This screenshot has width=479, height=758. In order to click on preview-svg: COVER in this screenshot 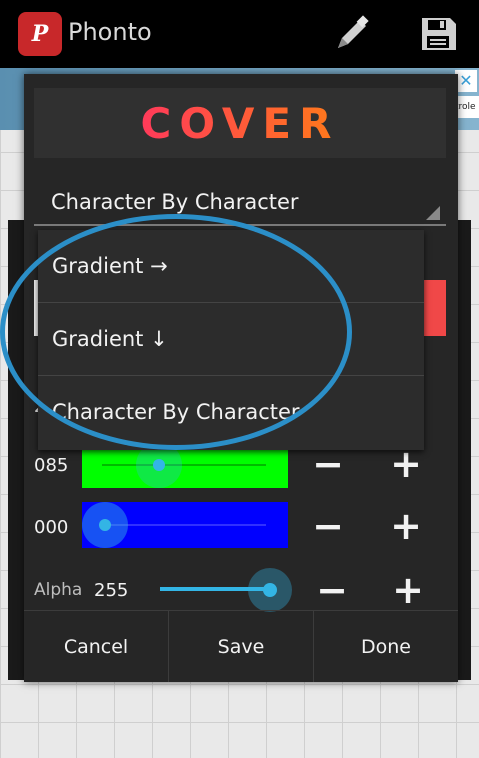, I will do `click(240, 123)`.